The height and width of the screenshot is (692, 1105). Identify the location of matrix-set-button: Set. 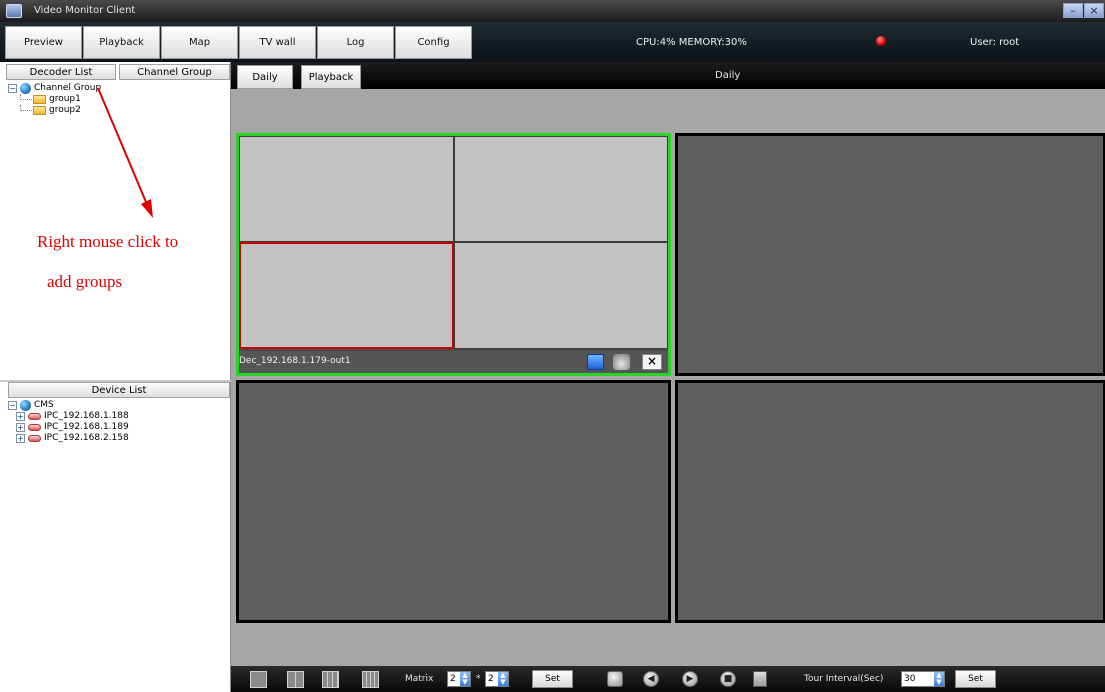
(552, 679).